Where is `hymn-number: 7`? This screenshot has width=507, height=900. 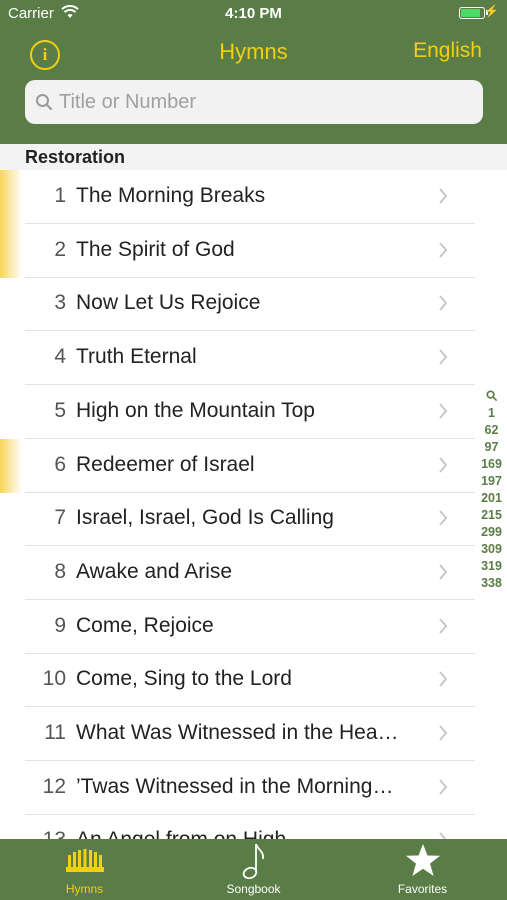
hymn-number: 7 is located at coordinates (60, 517).